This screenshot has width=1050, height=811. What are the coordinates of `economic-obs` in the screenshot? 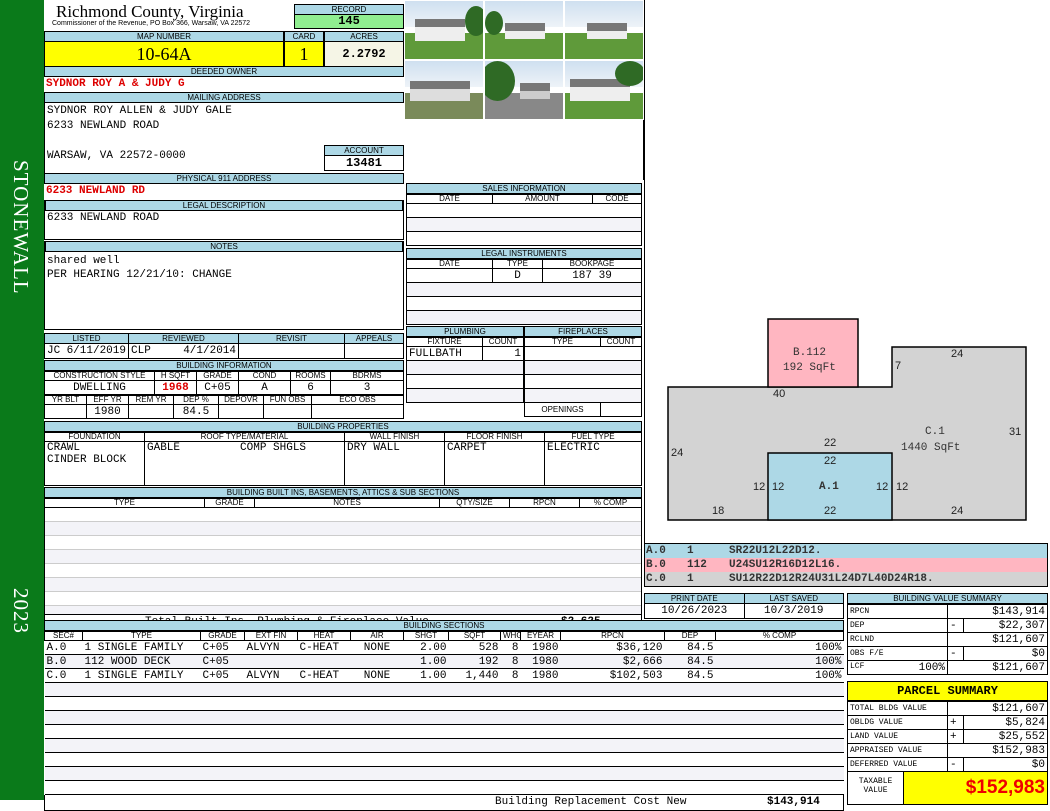 It's located at (357, 411).